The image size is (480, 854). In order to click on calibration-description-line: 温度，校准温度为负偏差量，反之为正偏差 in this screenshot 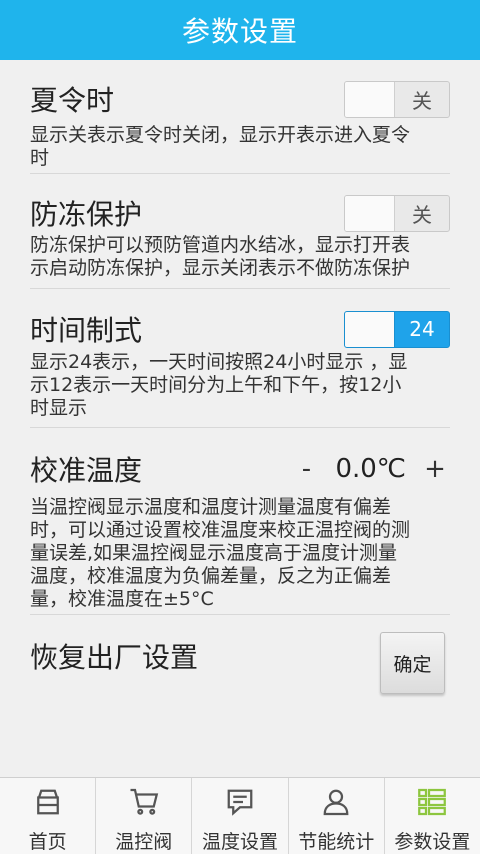, I will do `click(211, 576)`.